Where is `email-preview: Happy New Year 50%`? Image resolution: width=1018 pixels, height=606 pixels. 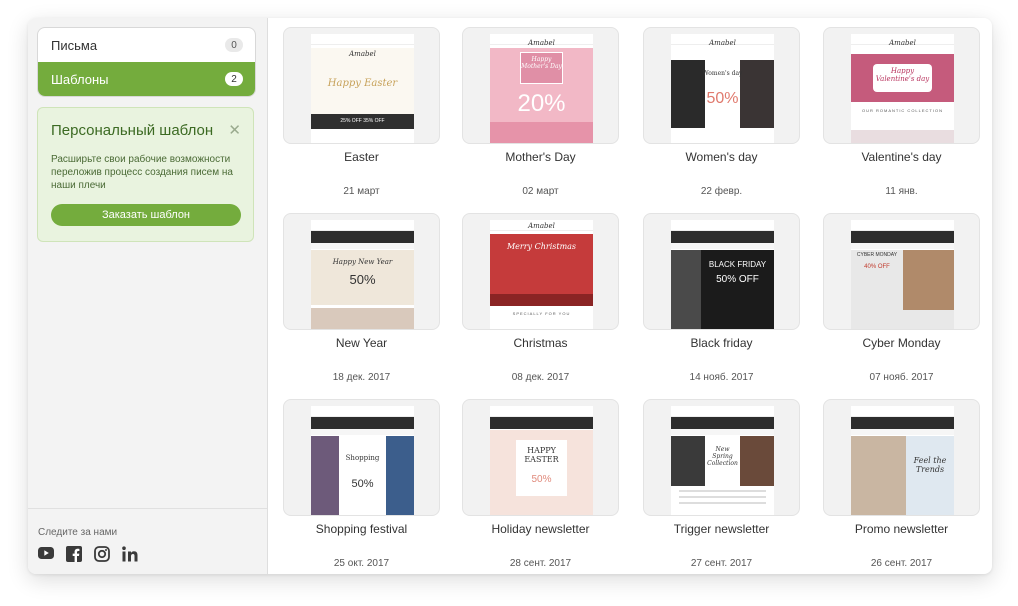
email-preview: Happy New Year 50% is located at coordinates (362, 274).